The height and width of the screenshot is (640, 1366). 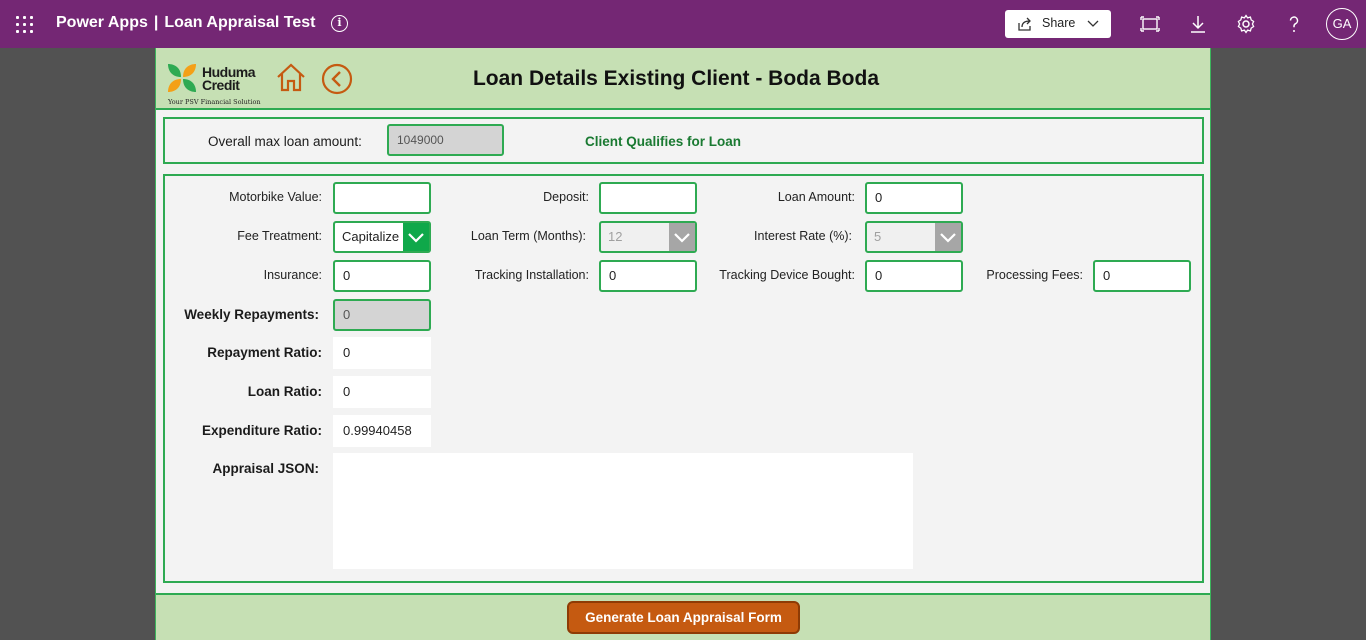 What do you see at coordinates (663, 141) in the screenshot?
I see `qualification-status: Client Qualifies for Loan` at bounding box center [663, 141].